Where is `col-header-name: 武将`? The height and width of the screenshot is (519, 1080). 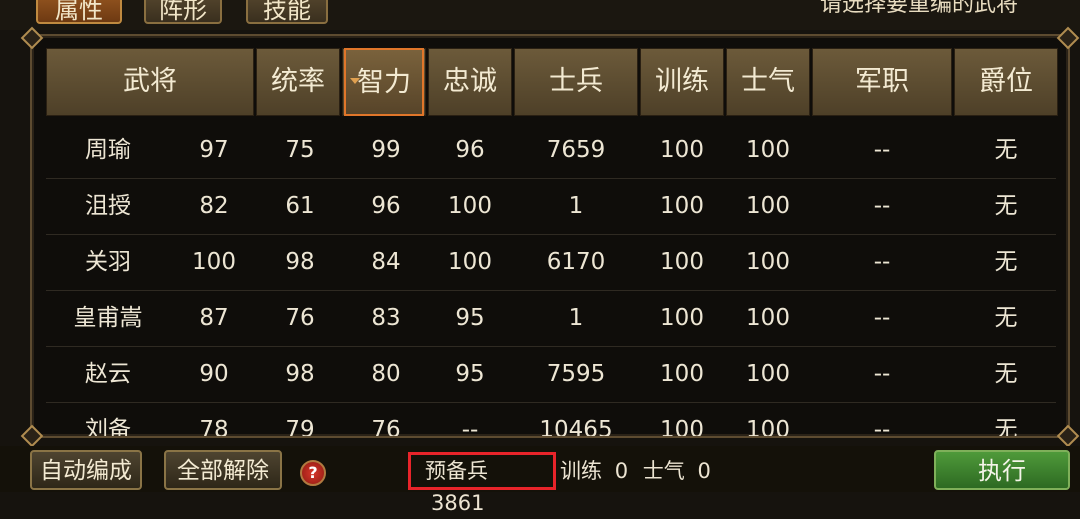
col-header-name: 武将 is located at coordinates (150, 82).